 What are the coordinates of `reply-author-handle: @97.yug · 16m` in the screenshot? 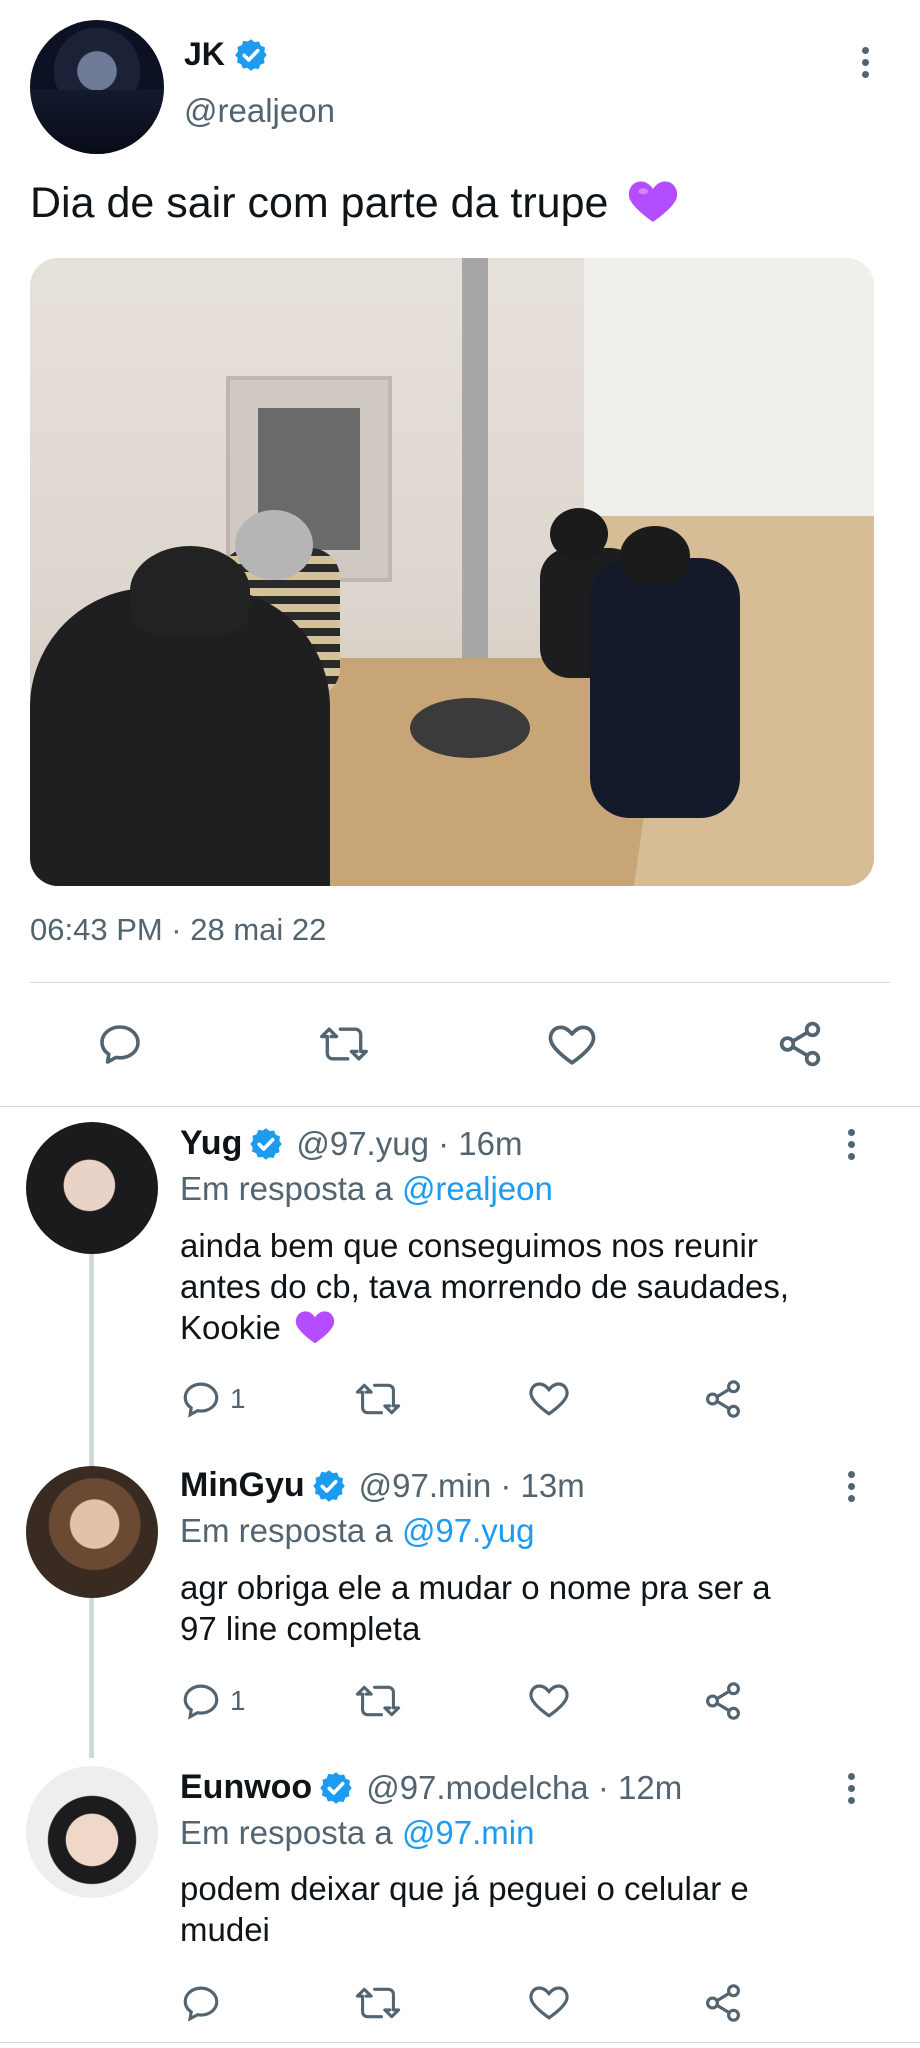 It's located at (409, 1144).